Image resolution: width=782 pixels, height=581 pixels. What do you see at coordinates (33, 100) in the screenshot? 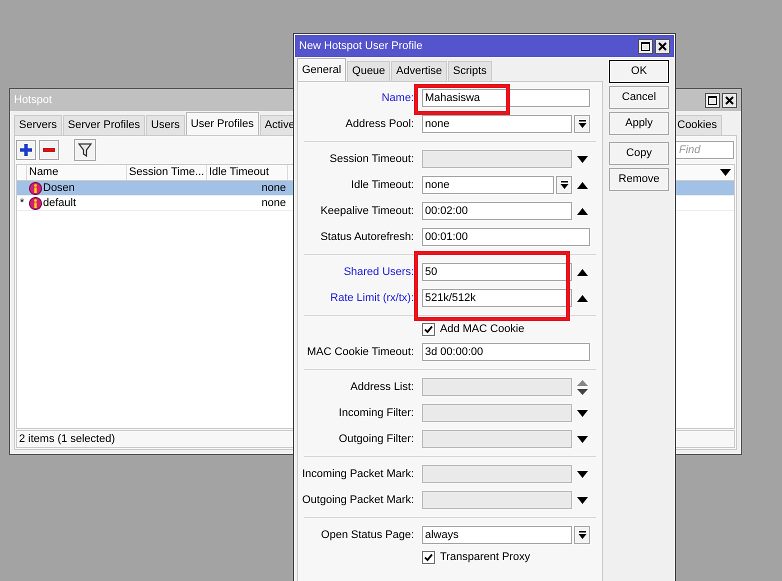
I see `window-title: Hotspot` at bounding box center [33, 100].